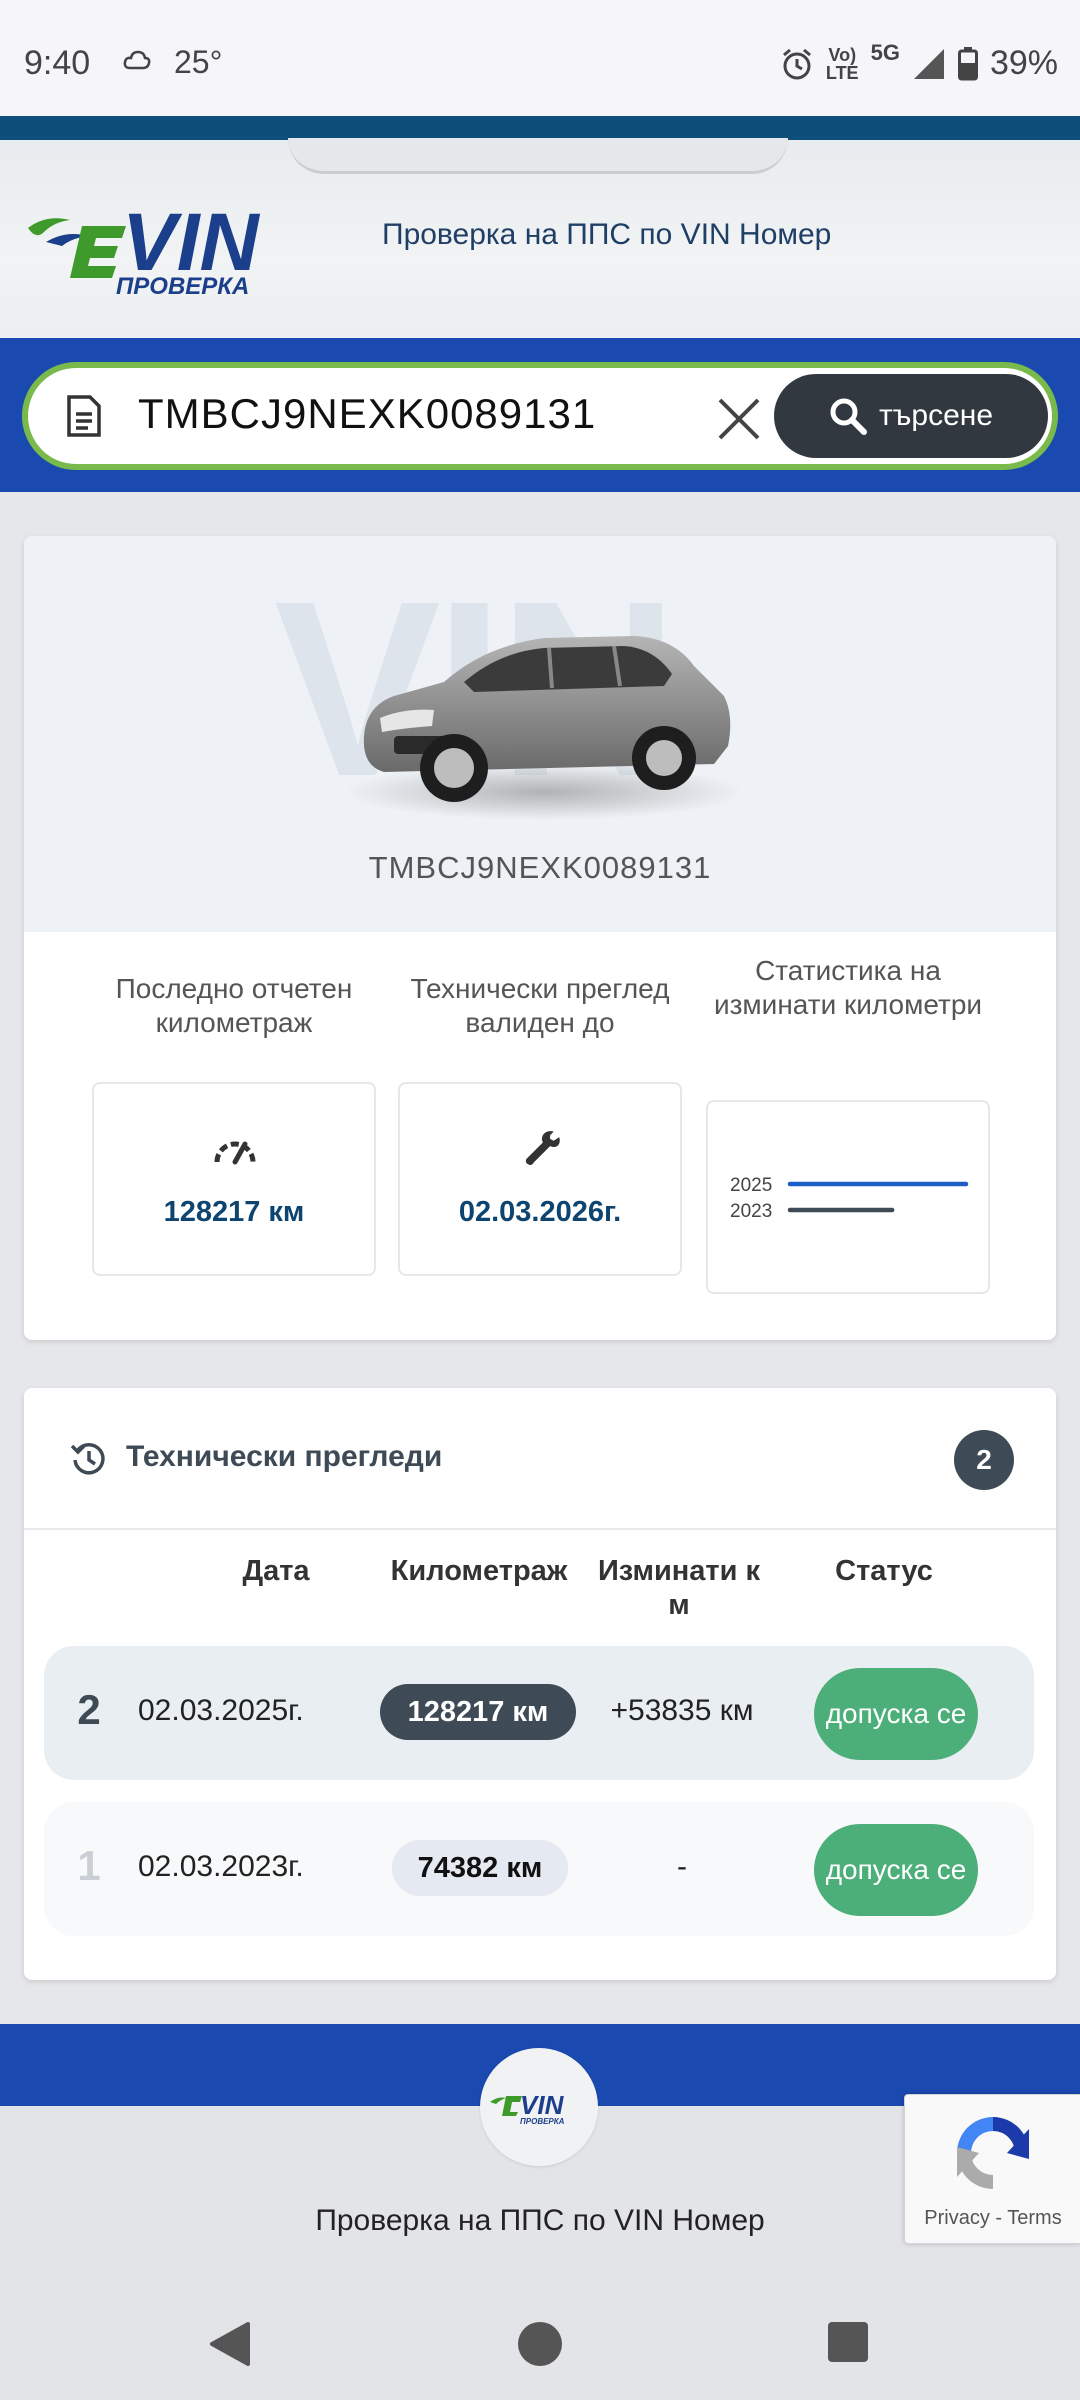 This screenshot has height=2400, width=1080. Describe the element at coordinates (993, 2153) in the screenshot. I see `recaptcha-icon` at that location.